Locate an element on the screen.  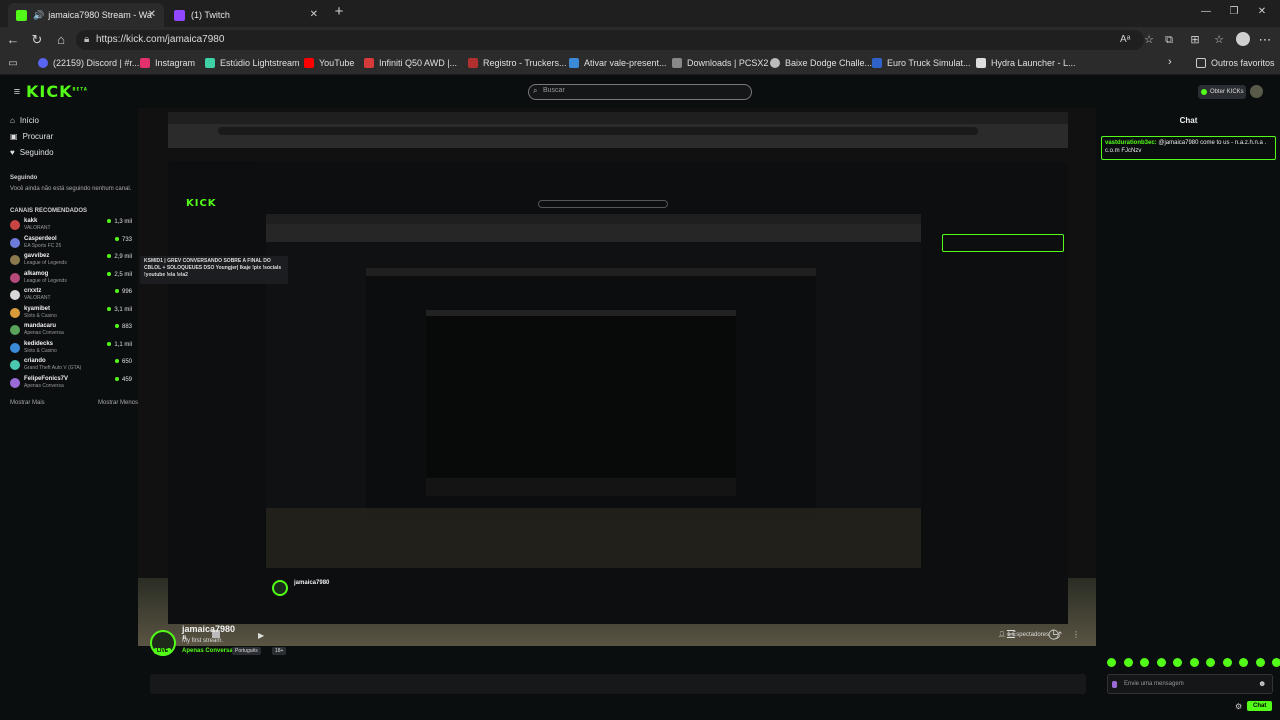
emoji-icon: ☻ is located at coordinates (1262, 683).